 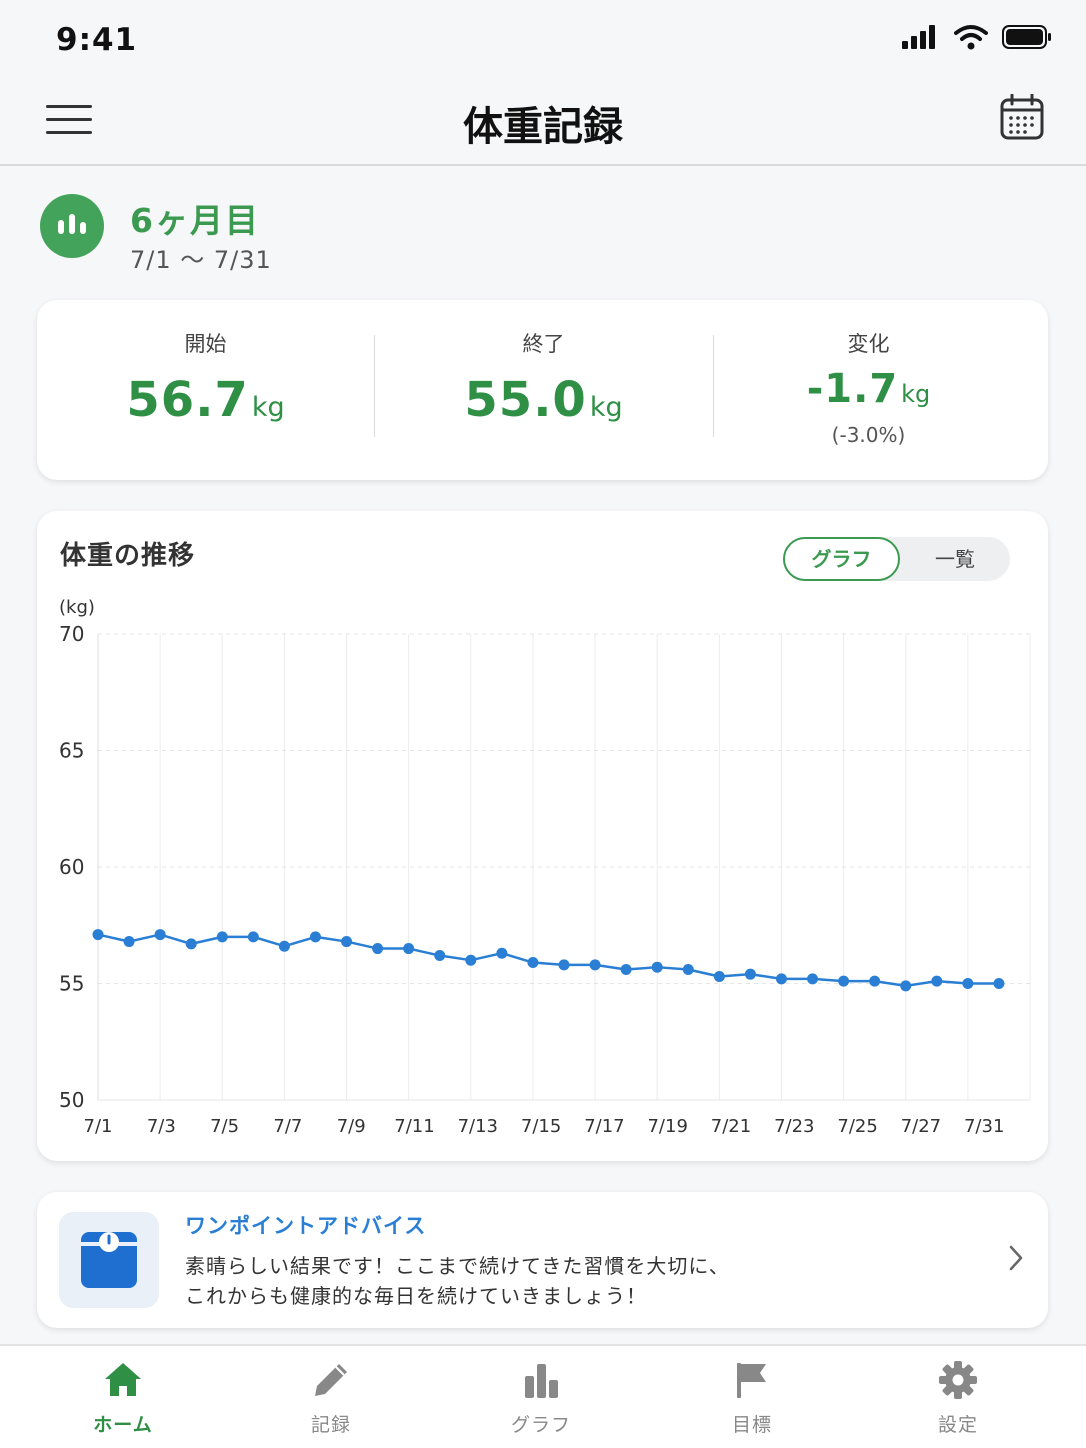 What do you see at coordinates (541, 1126) in the screenshot?
I see `x-tick-label: 7/15` at bounding box center [541, 1126].